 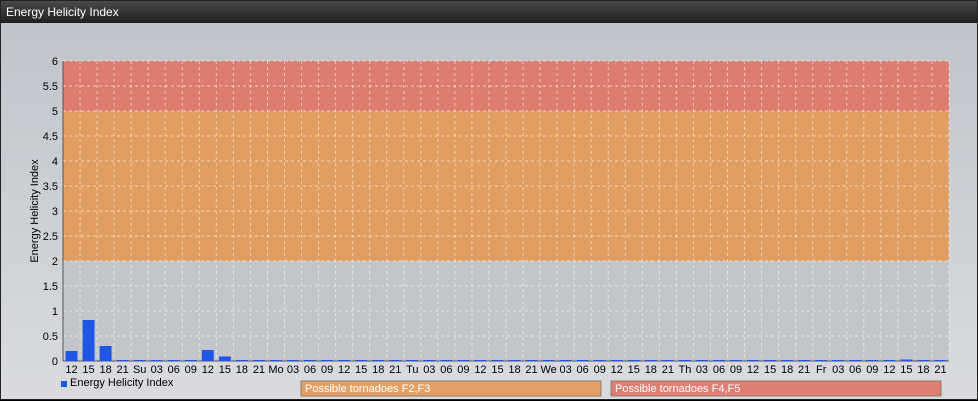 I want to click on y-tick-label: 0.5, so click(x=50, y=337).